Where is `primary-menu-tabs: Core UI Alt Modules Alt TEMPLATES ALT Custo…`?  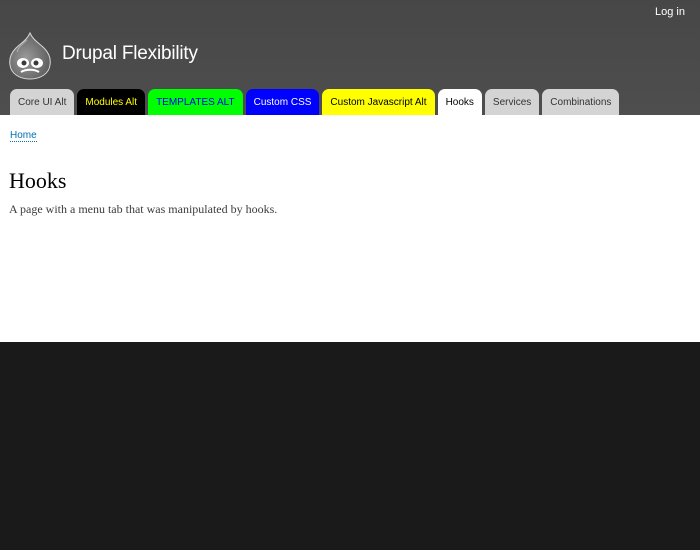
primary-menu-tabs: Core UI Alt Modules Alt TEMPLATES ALT Custo… is located at coordinates (315, 102).